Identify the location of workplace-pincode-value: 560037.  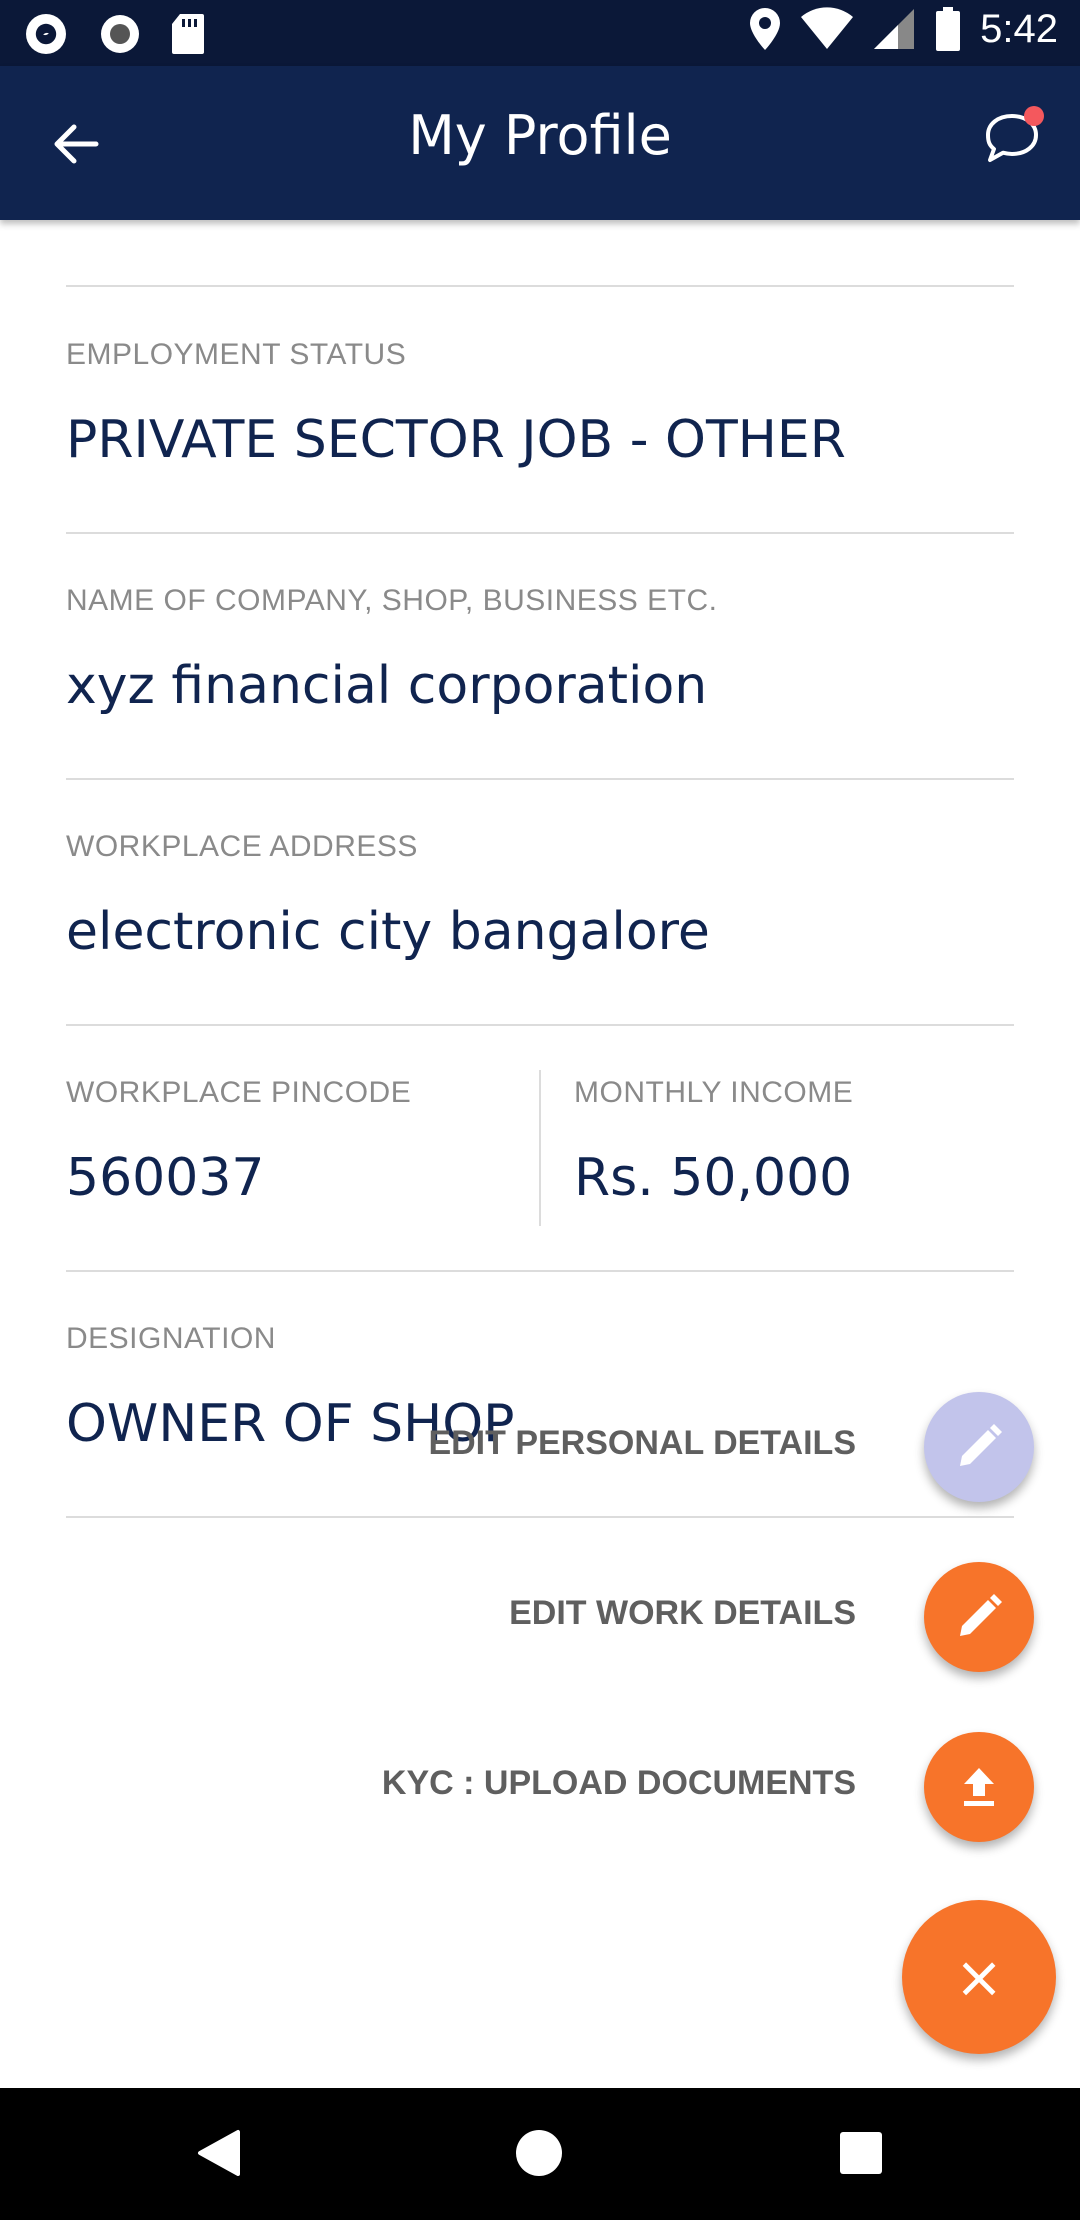
(165, 1178).